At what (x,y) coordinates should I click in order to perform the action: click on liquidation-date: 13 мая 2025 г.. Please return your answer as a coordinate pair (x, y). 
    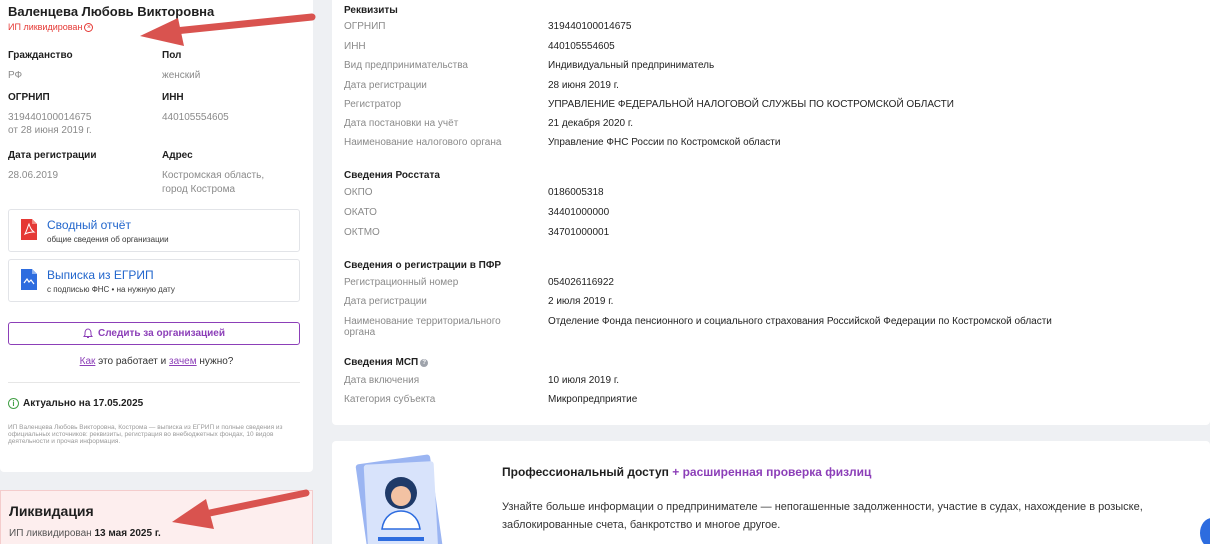
    Looking at the image, I should click on (127, 533).